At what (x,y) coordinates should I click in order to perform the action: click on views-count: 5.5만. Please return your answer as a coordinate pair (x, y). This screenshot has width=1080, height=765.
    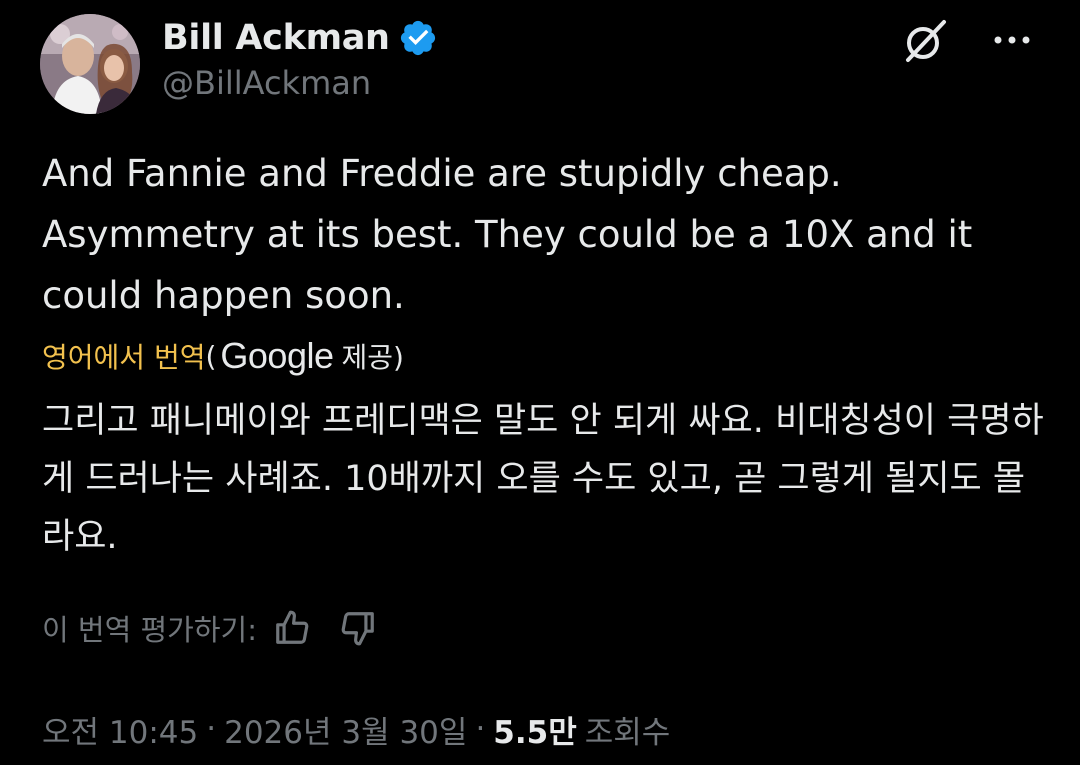
    Looking at the image, I should click on (534, 729).